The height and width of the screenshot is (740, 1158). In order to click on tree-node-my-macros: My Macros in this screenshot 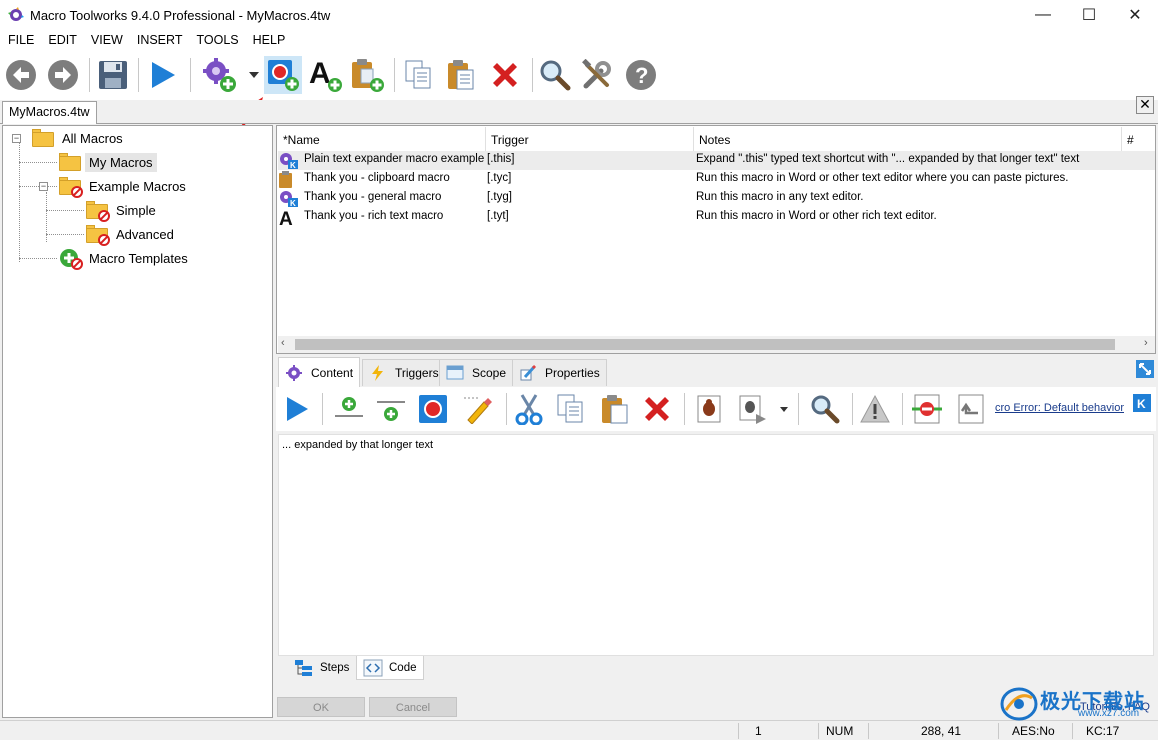, I will do `click(108, 162)`.